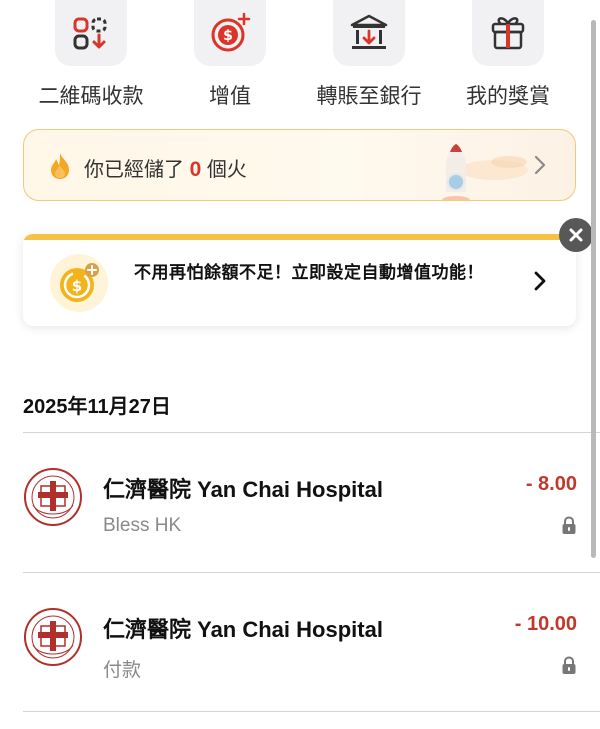  I want to click on promo-text: 不用再怕餘額不足！立即設定自動增值功能！, so click(309, 272).